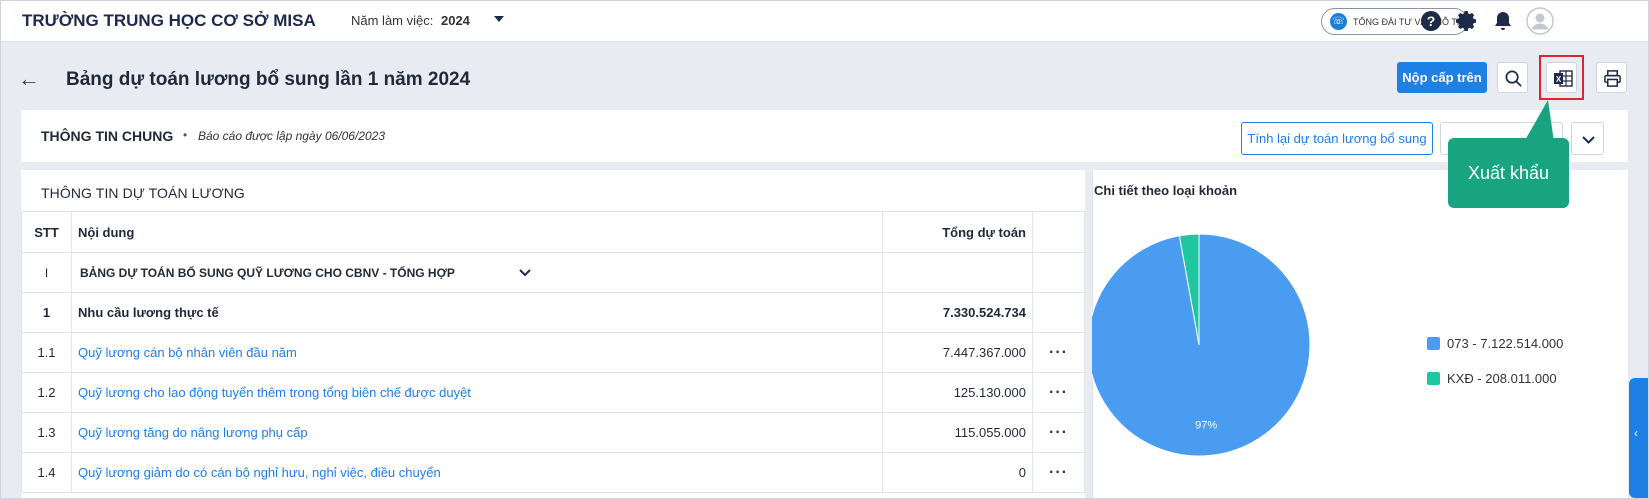 The image size is (1649, 499). I want to click on year-value: 2024, so click(455, 20).